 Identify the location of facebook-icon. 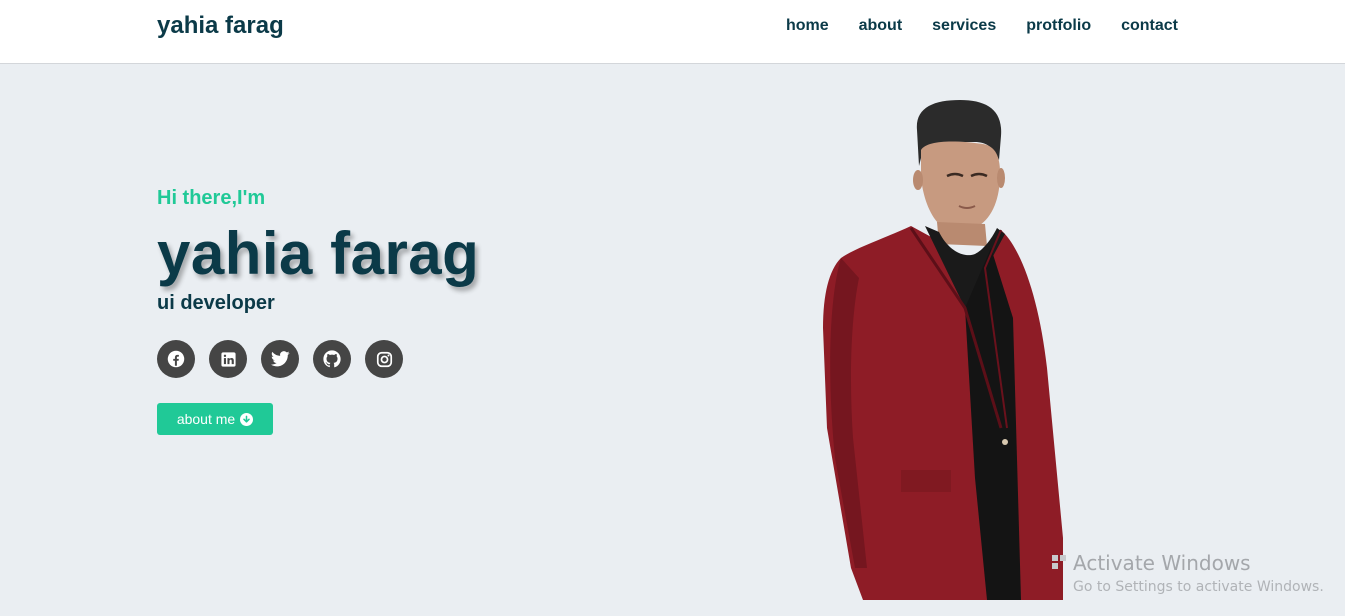
(176, 359).